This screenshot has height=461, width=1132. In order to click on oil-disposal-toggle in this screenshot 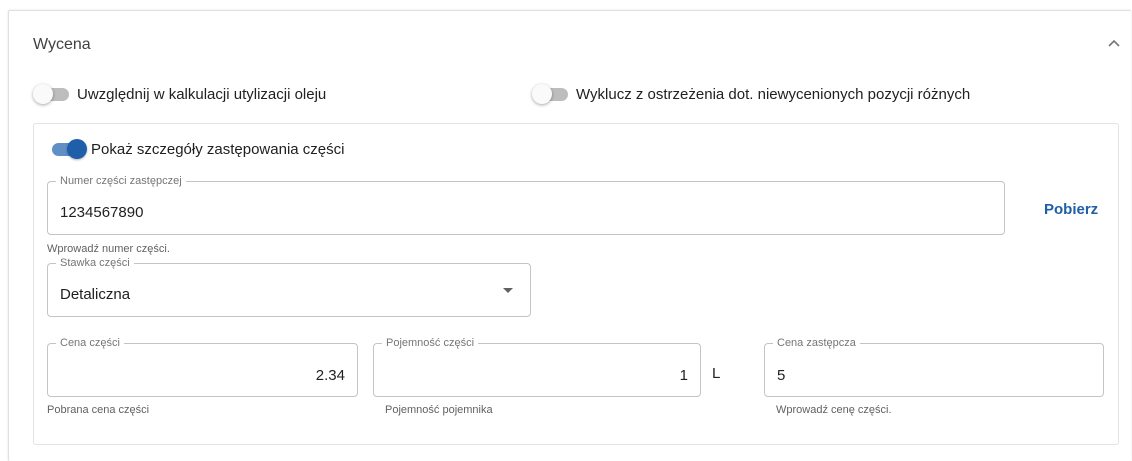, I will do `click(52, 94)`.